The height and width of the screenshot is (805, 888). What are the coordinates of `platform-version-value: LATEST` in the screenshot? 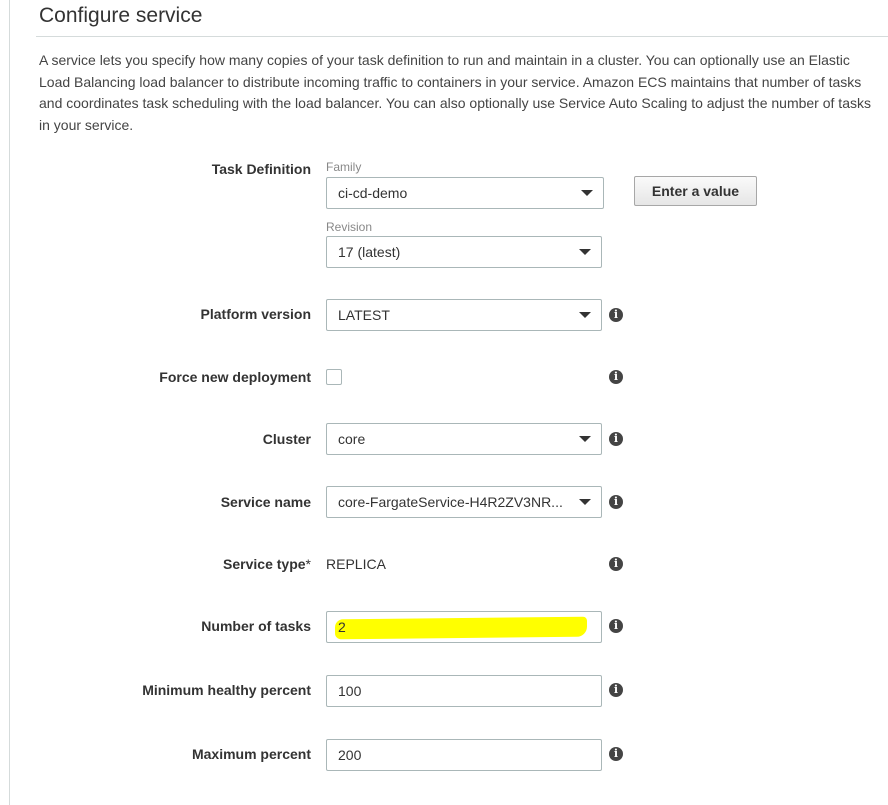 It's located at (364, 315).